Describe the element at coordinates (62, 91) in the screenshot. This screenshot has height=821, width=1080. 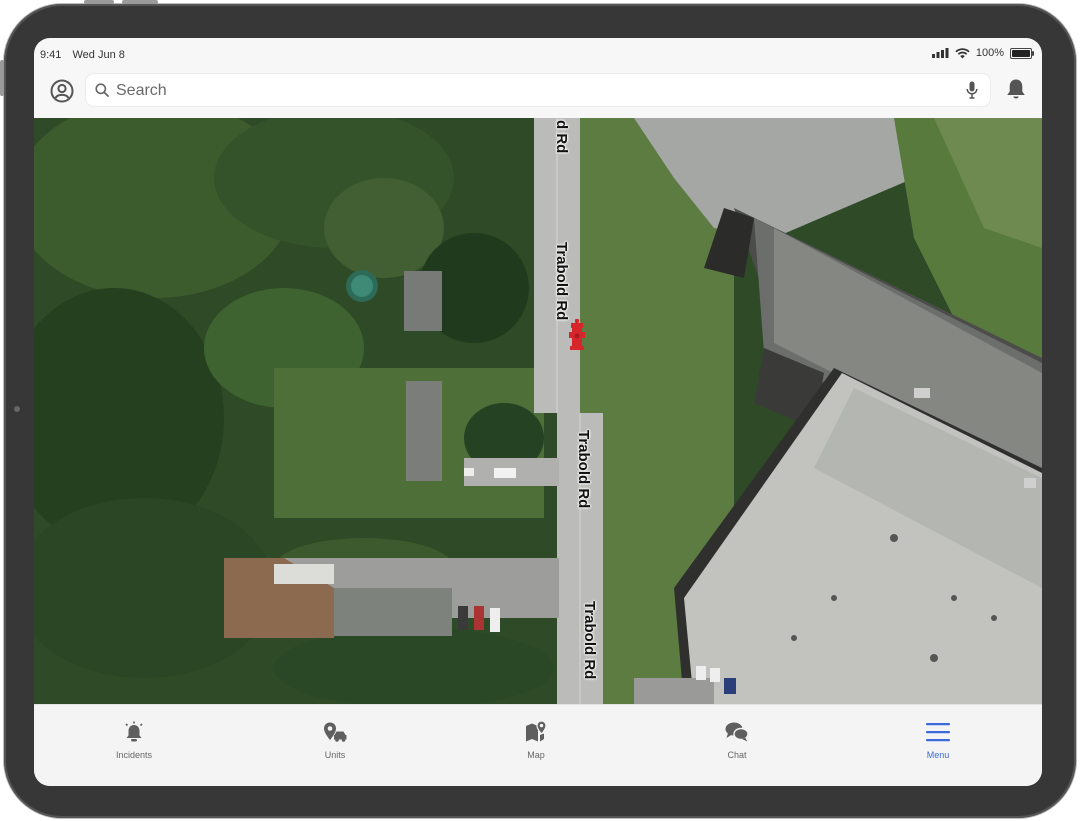
I see `account-avatar-icon` at that location.